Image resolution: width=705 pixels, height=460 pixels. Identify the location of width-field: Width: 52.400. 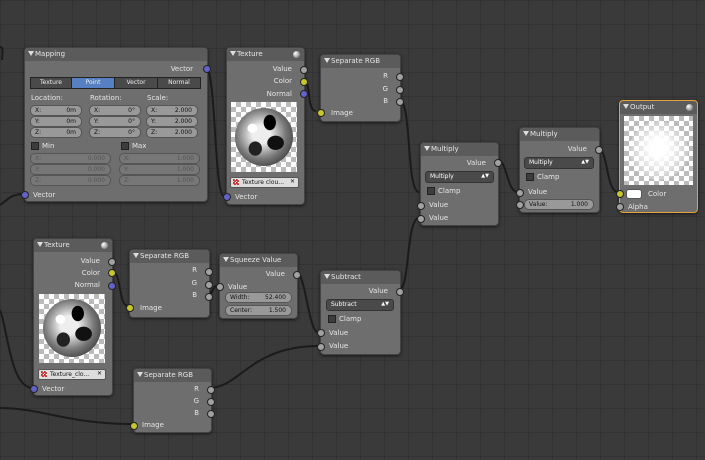
(258, 297).